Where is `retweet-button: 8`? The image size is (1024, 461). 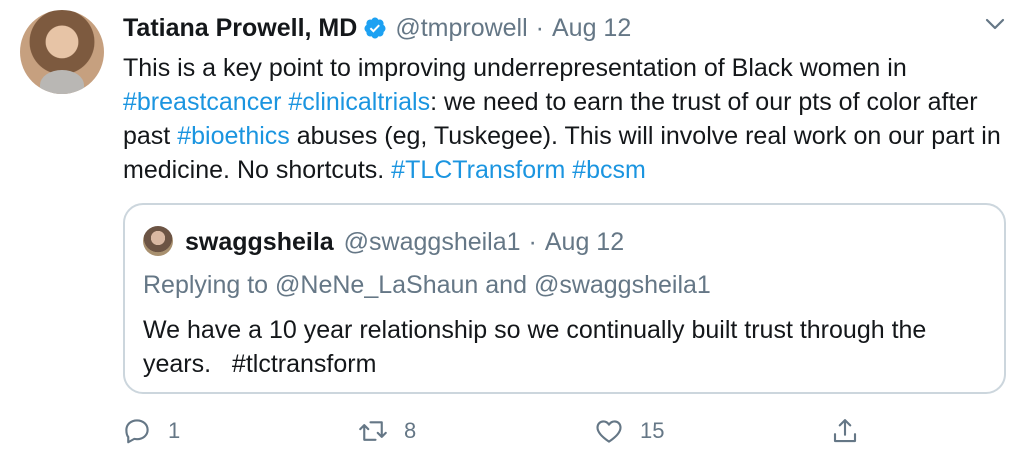 retweet-button: 8 is located at coordinates (387, 431).